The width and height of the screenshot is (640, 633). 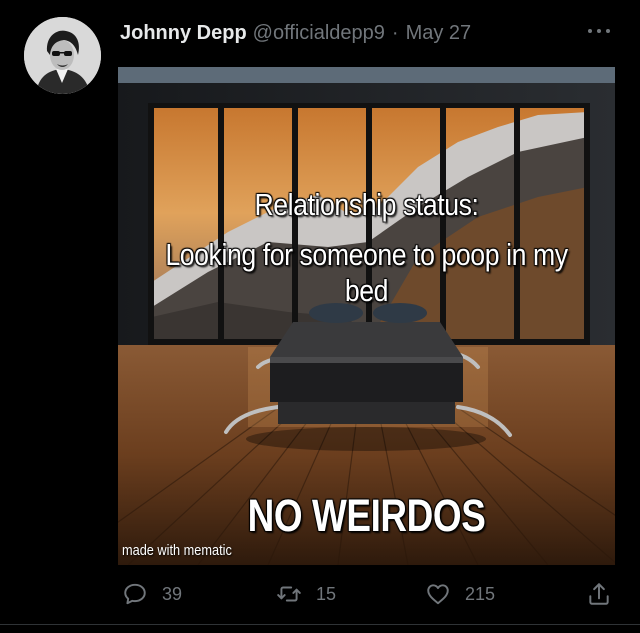 I want to click on retweet-icon, so click(x=289, y=594).